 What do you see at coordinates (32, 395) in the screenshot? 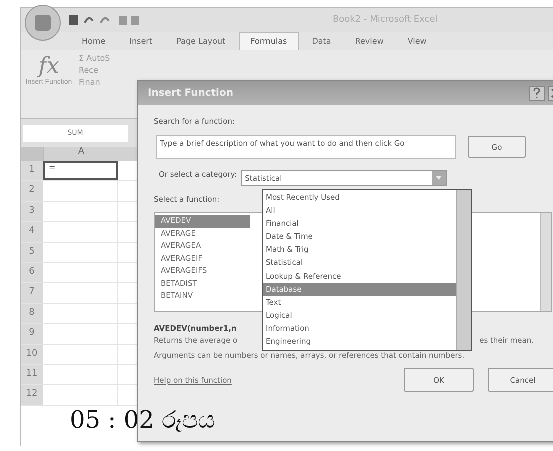
I see `row-header: 12` at bounding box center [32, 395].